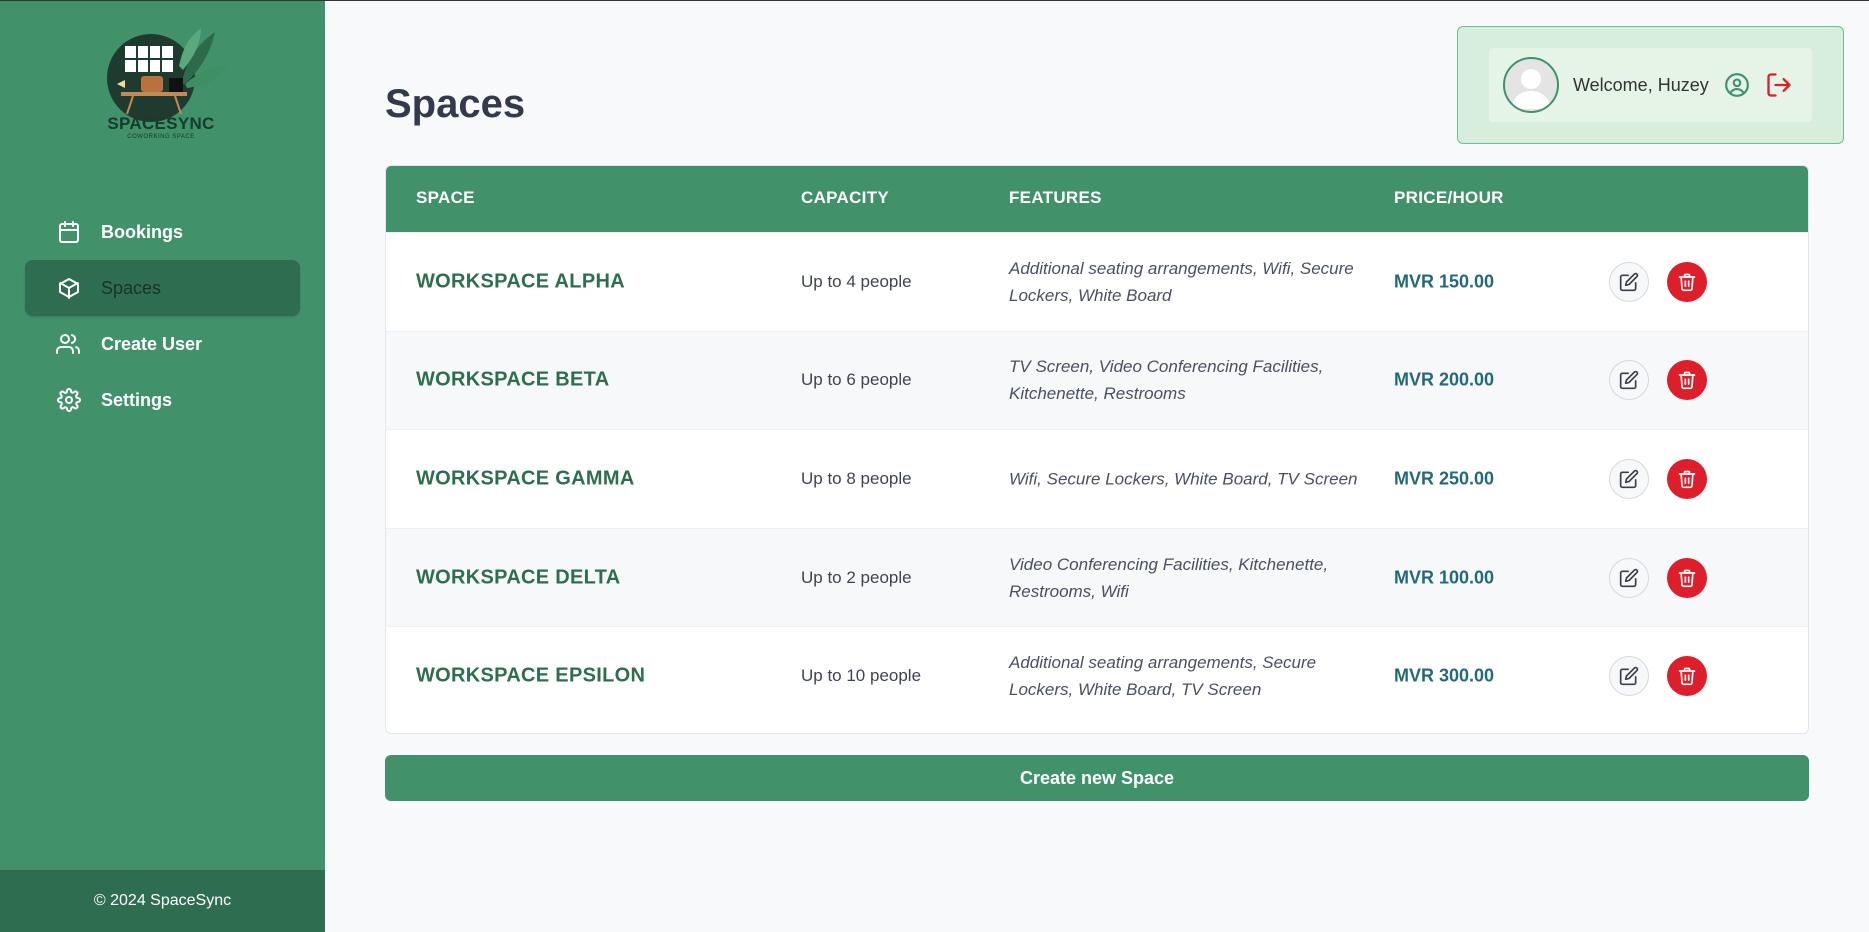  What do you see at coordinates (69, 344) in the screenshot?
I see `users-icon` at bounding box center [69, 344].